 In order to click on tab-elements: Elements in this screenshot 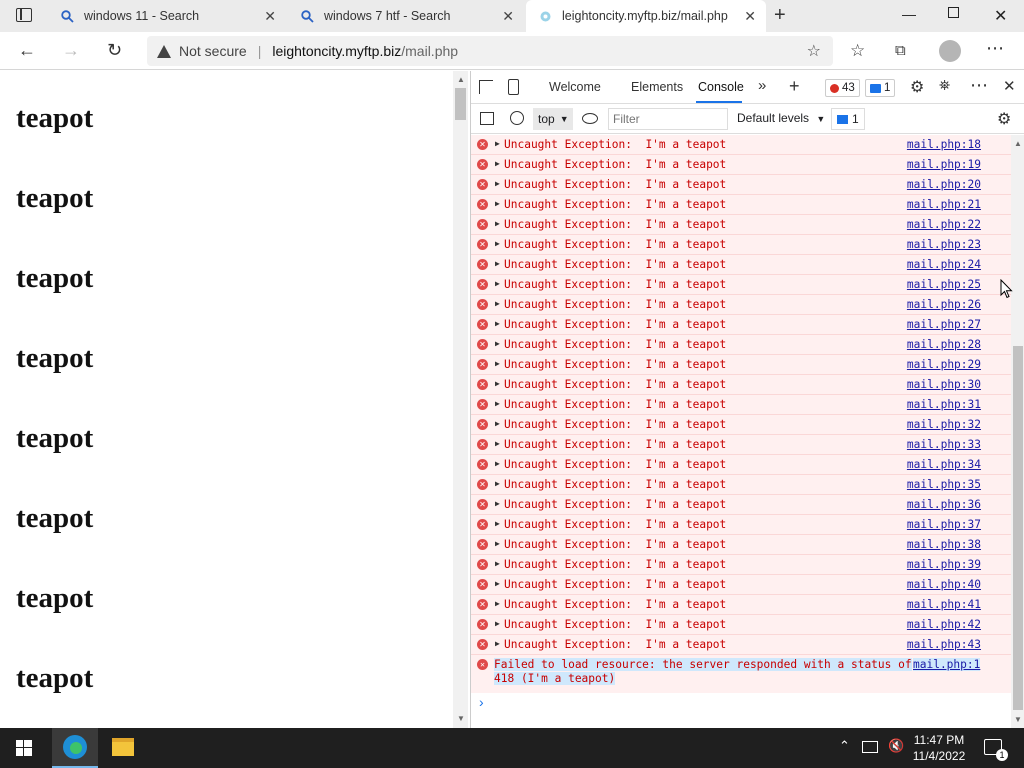, I will do `click(657, 87)`.